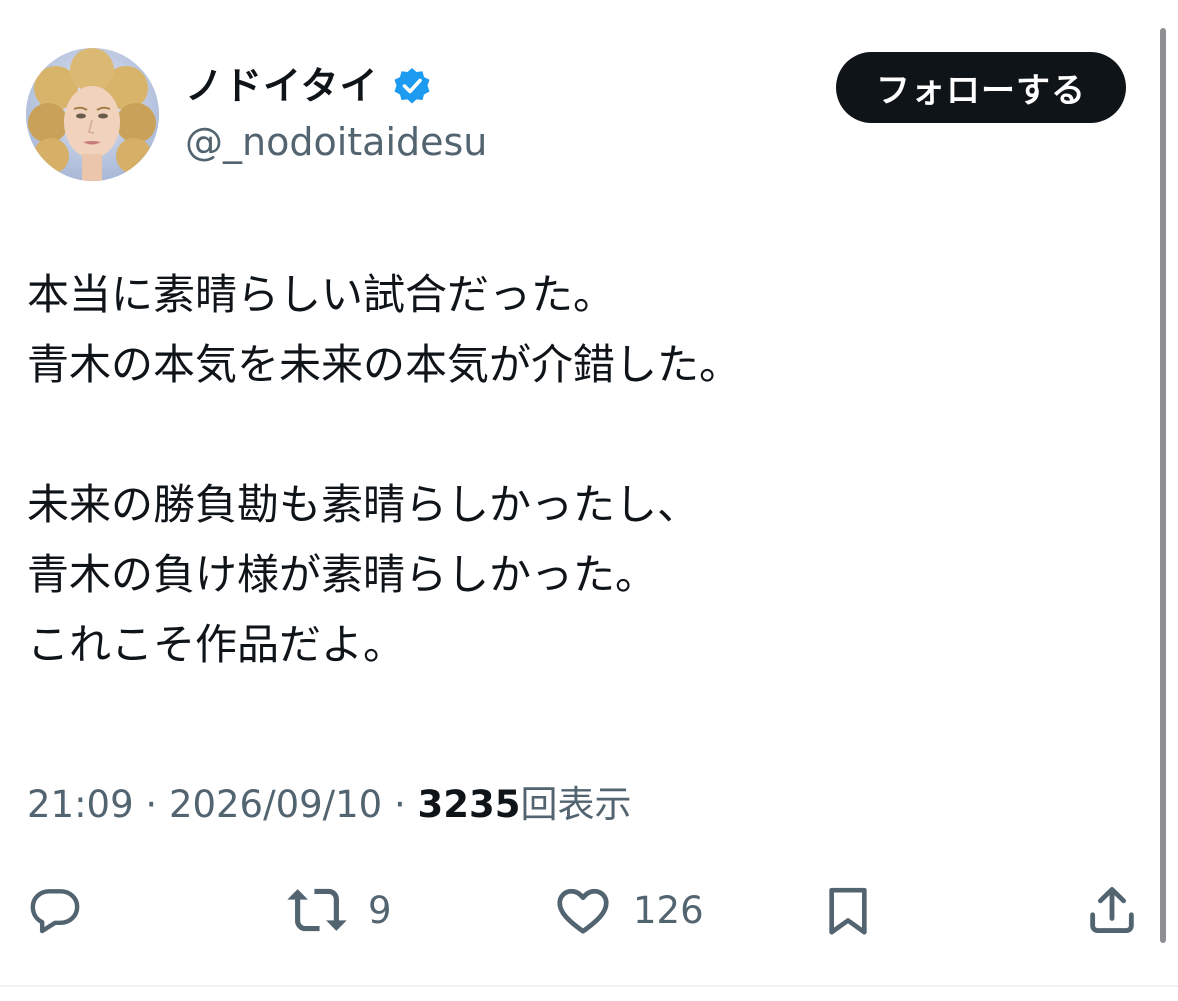  Describe the element at coordinates (981, 87) in the screenshot. I see `follow-button: フォローする` at that location.